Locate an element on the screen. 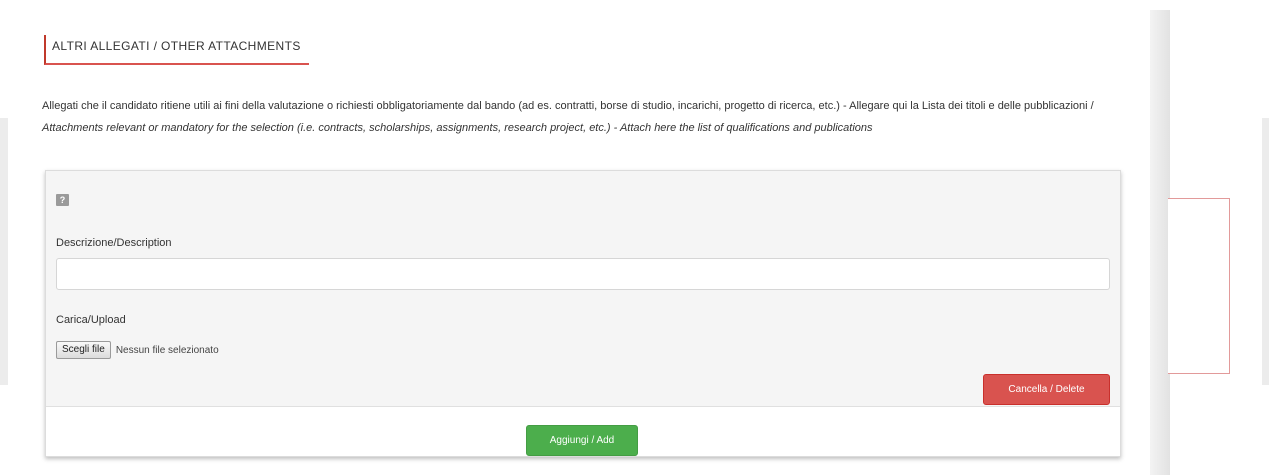 The height and width of the screenshot is (475, 1269). background-strip-left is located at coordinates (4, 251).